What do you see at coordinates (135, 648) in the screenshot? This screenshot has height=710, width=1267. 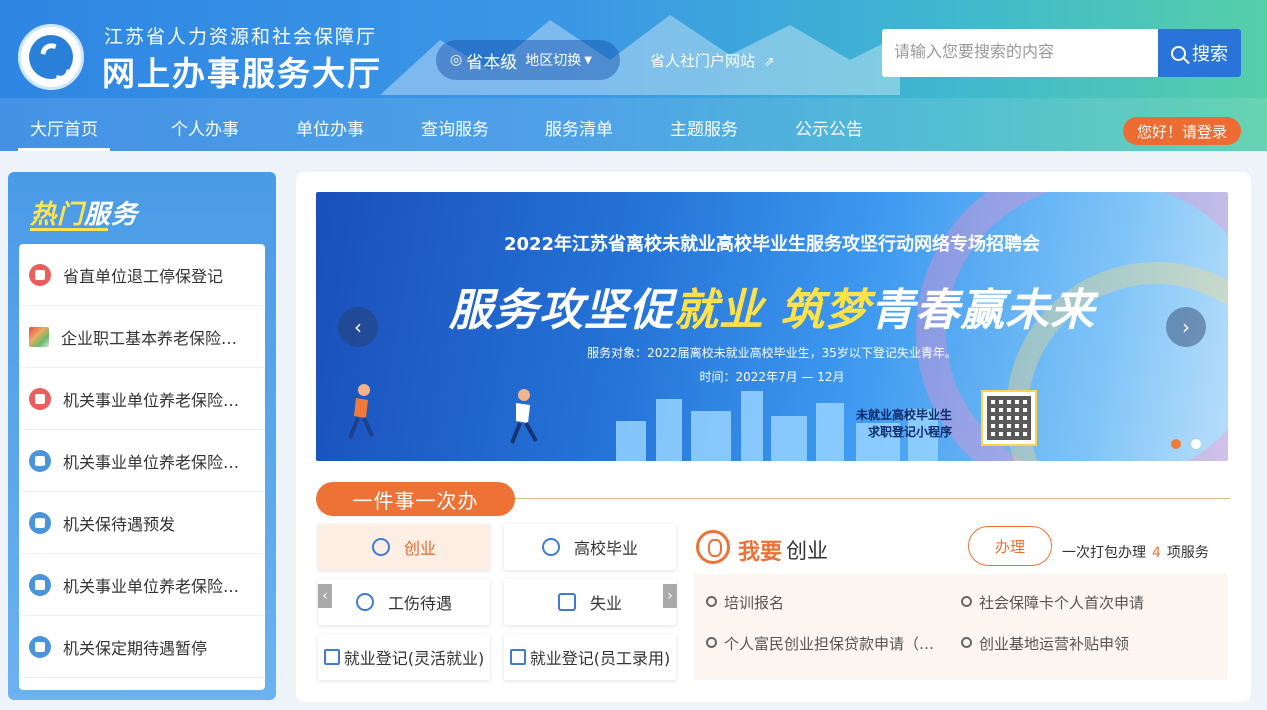 I see `hot-service-label: 机关保定期待遇暂停` at bounding box center [135, 648].